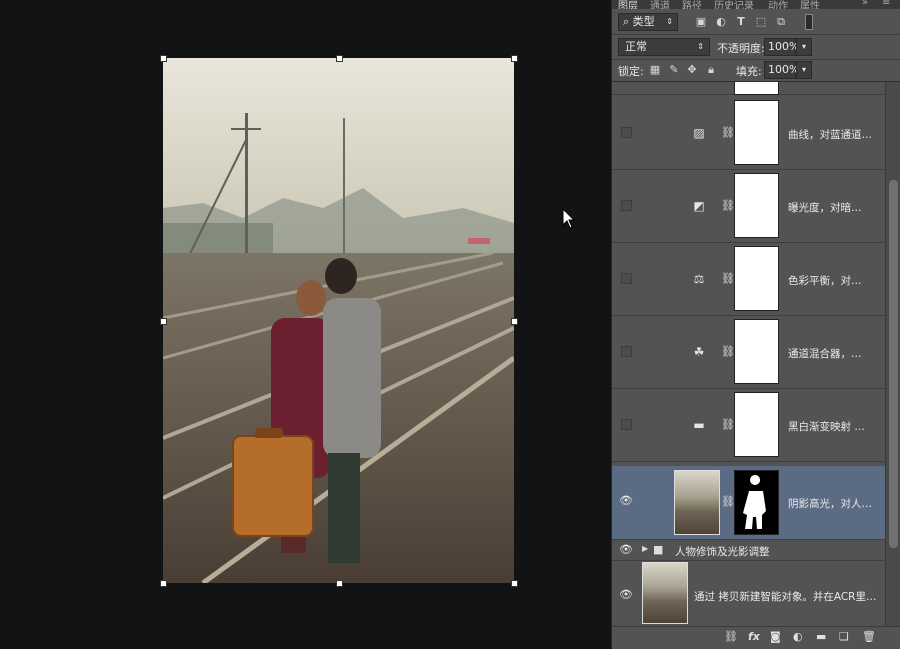  Describe the element at coordinates (721, 22) in the screenshot. I see `adjustment-filter-icon: ◐` at that location.